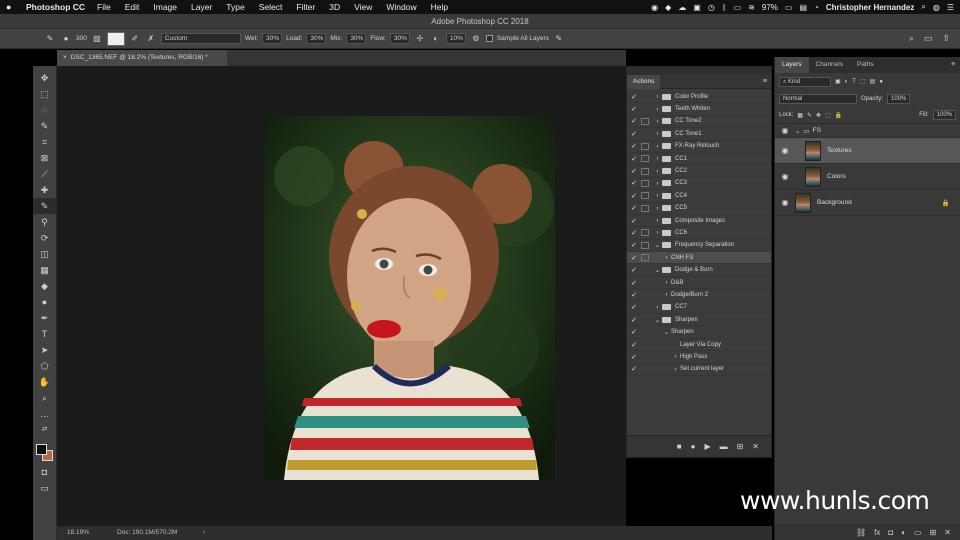  I want to click on smoothing-field: 10%, so click(455, 38).